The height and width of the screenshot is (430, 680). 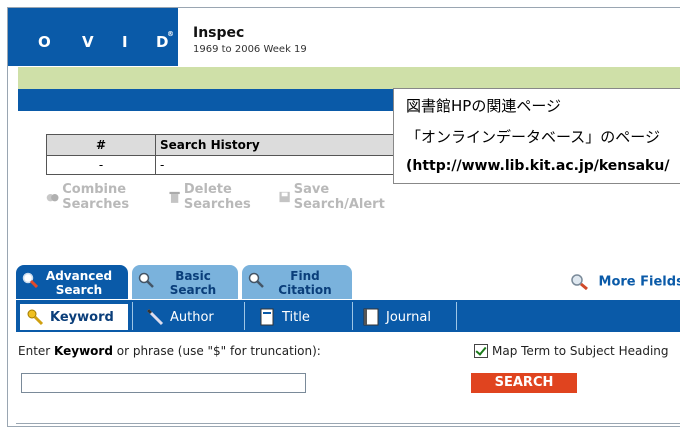 What do you see at coordinates (101, 165) in the screenshot?
I see `history-number-cell: -` at bounding box center [101, 165].